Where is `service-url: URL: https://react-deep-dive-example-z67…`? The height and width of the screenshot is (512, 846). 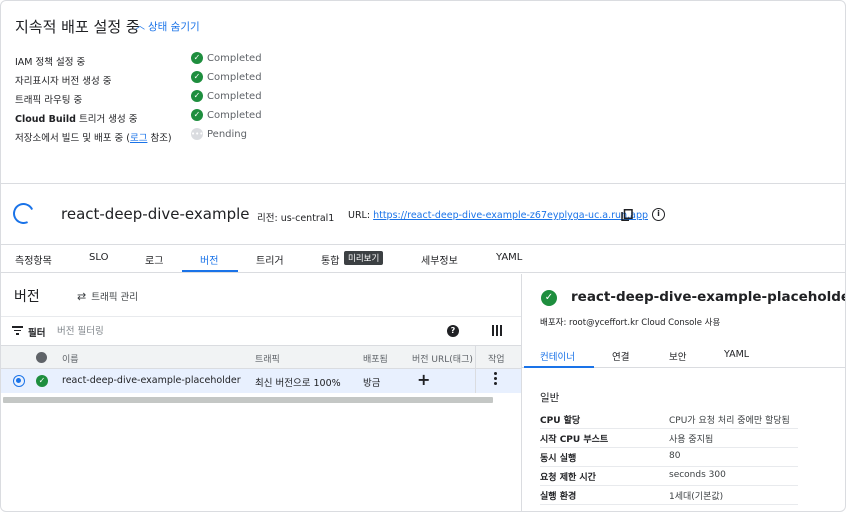 service-url: URL: https://react-deep-dive-example-z67… is located at coordinates (498, 215).